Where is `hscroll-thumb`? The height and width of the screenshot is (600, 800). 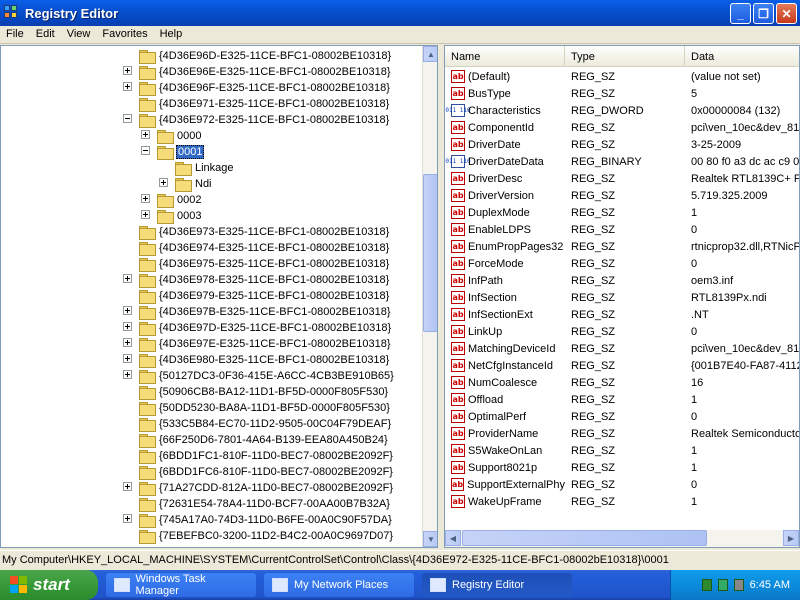 hscroll-thumb is located at coordinates (584, 538).